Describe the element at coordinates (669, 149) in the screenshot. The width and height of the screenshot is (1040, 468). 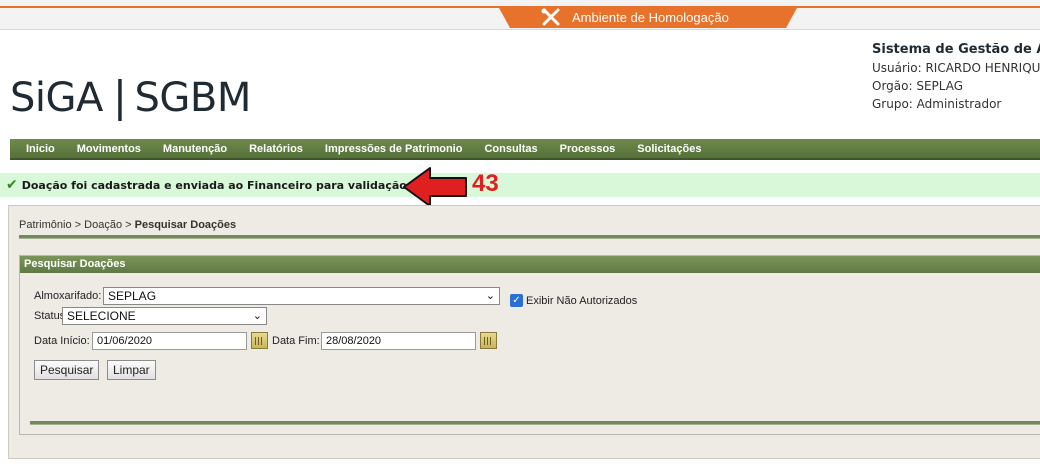
I see `menu-solicitacoes: Solicitações` at that location.